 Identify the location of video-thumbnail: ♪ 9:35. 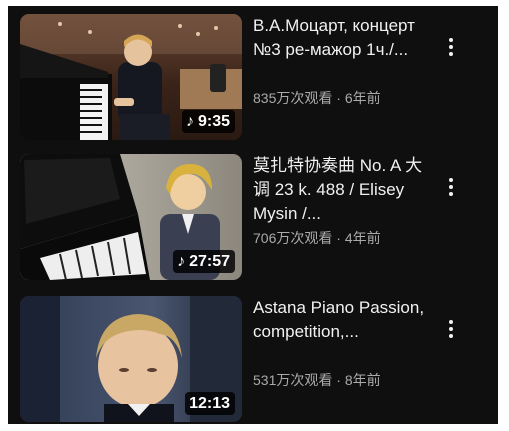
(131, 77).